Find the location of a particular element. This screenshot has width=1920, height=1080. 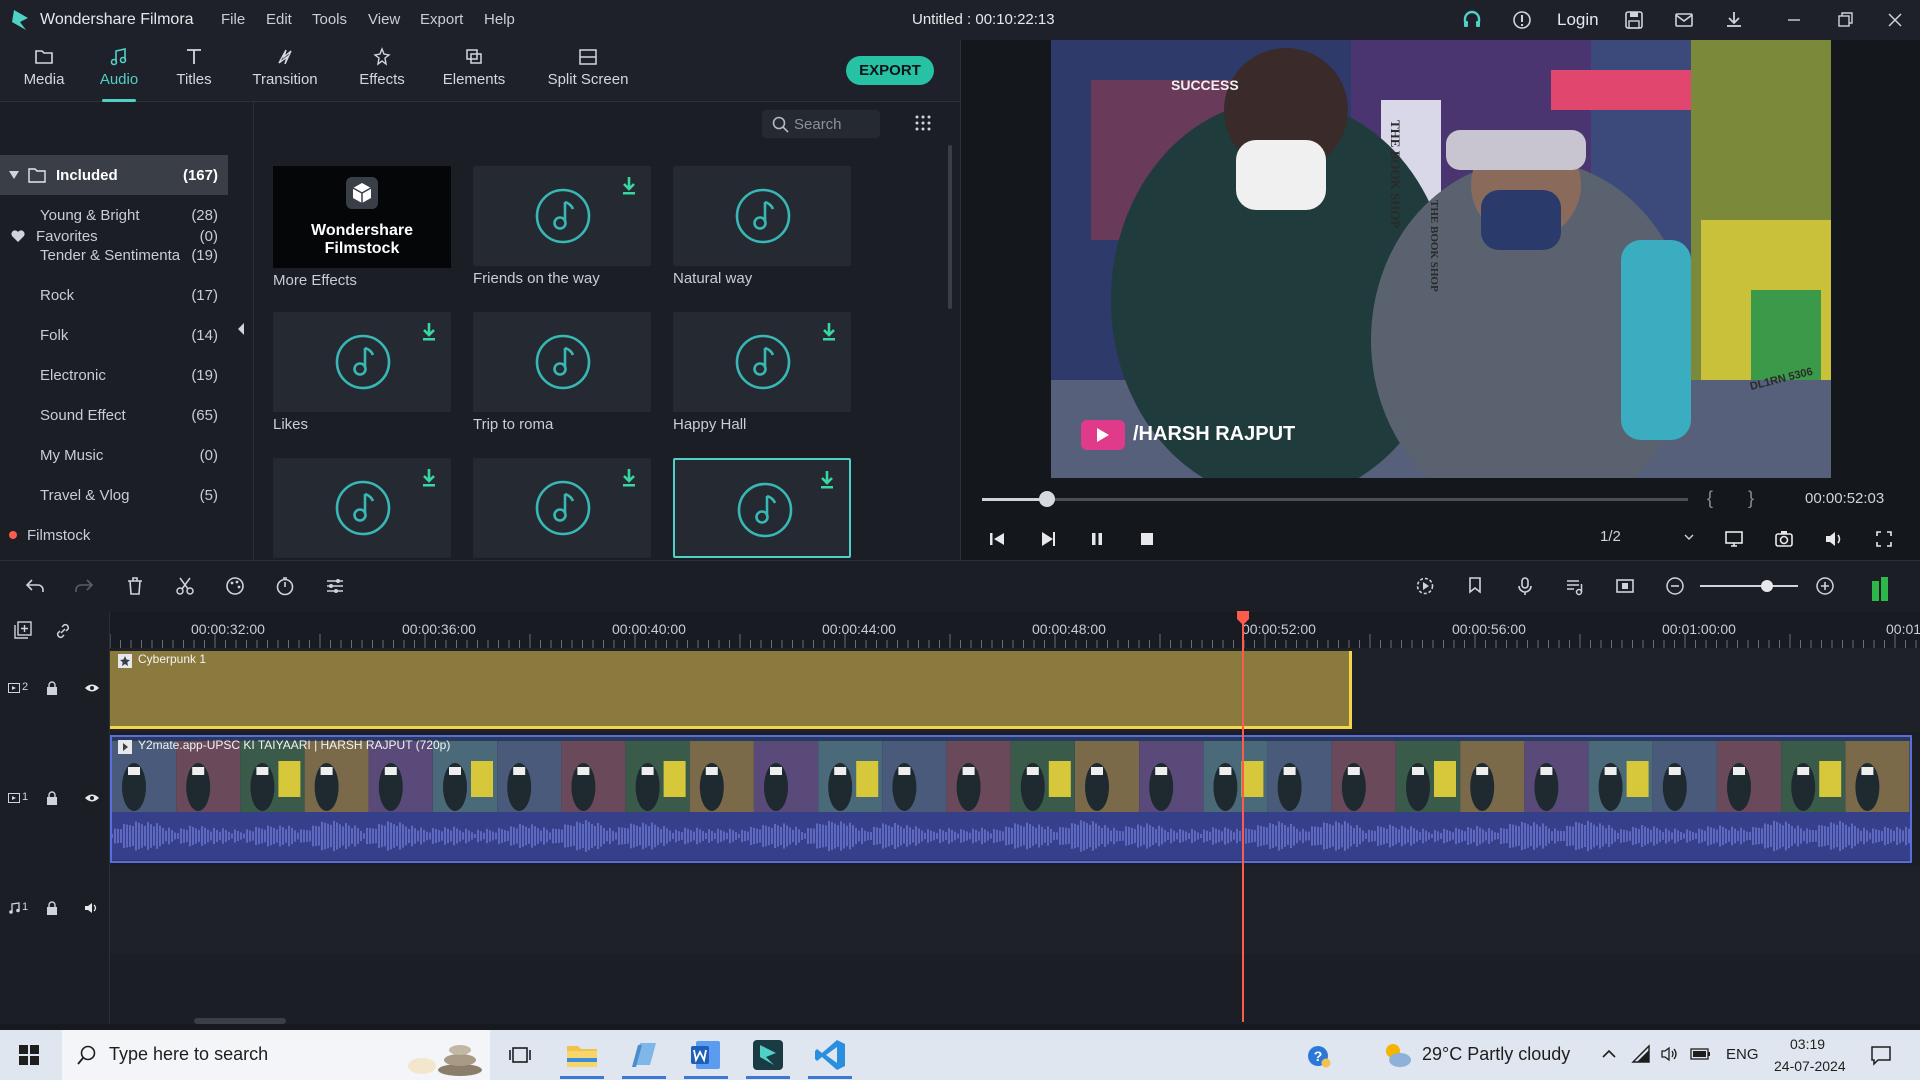

vscode-icon is located at coordinates (830, 1055).